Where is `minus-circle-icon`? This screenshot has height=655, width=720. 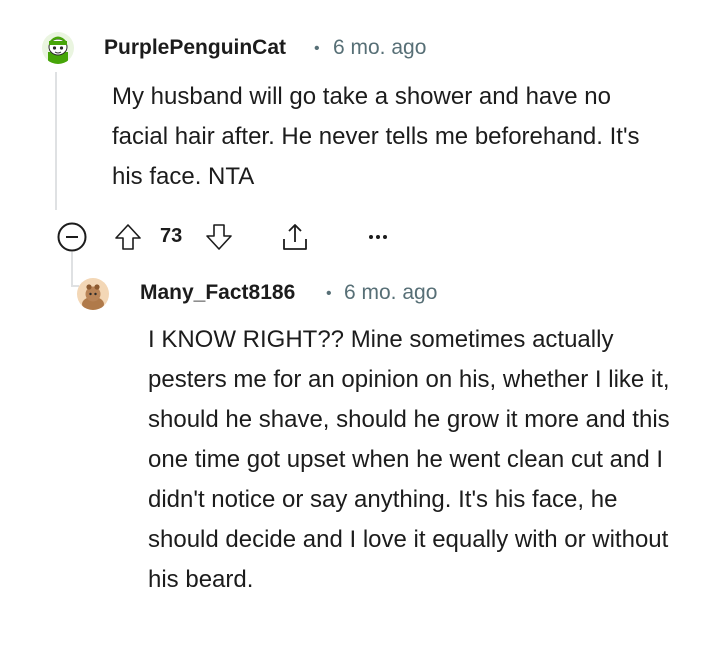 minus-circle-icon is located at coordinates (72, 237).